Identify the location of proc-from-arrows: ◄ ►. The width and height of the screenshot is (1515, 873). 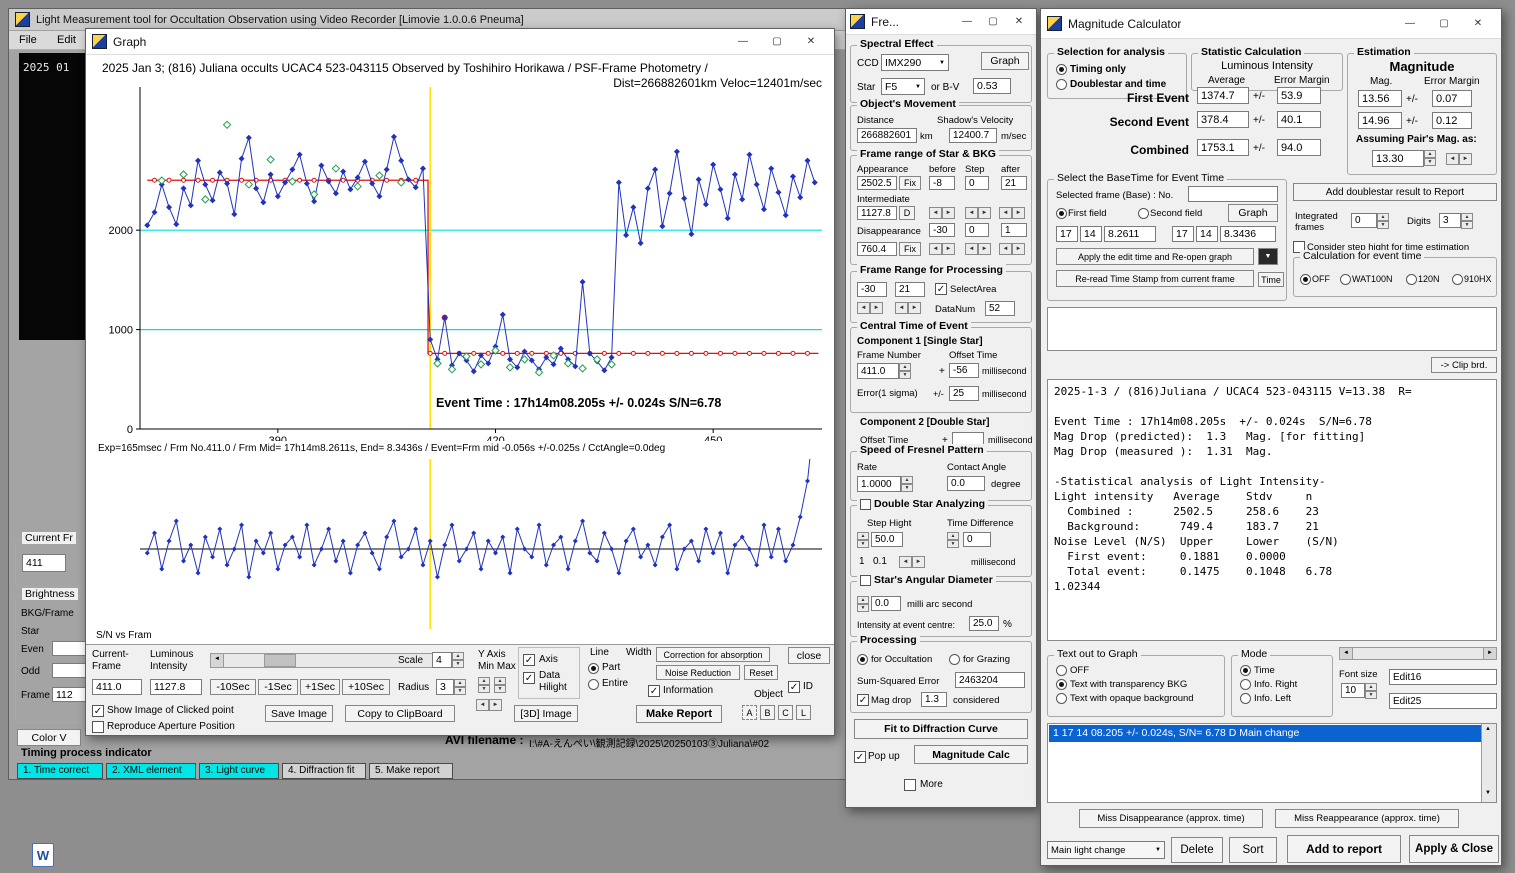
(870, 308).